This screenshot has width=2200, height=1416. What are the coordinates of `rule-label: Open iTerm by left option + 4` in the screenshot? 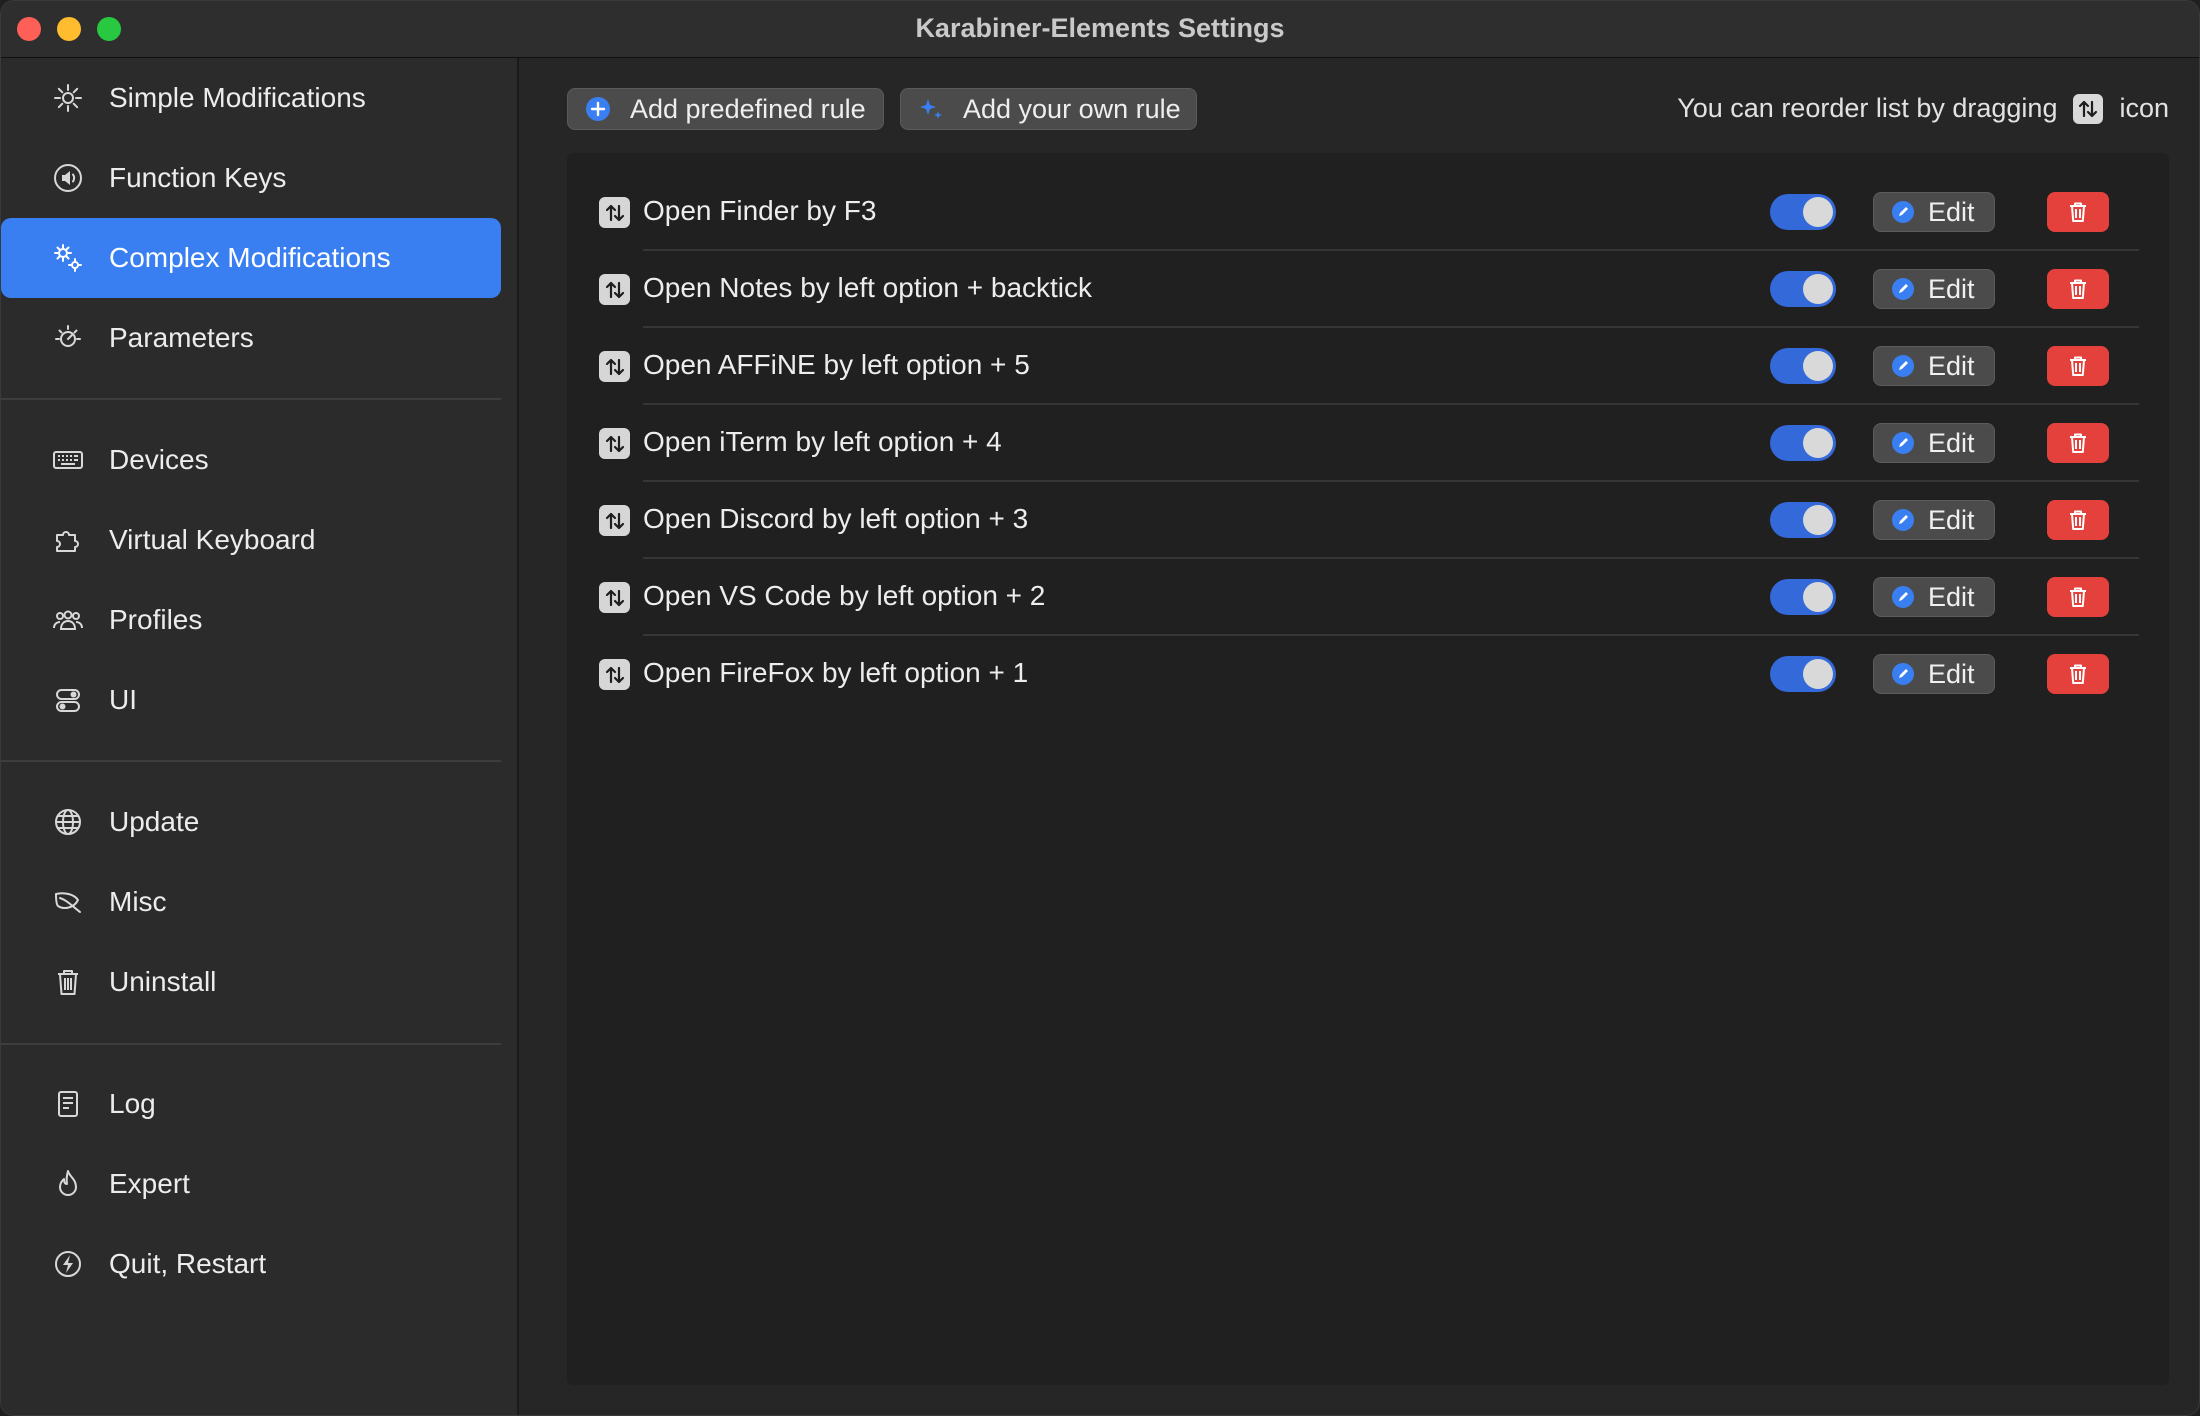 It's located at (822, 441).